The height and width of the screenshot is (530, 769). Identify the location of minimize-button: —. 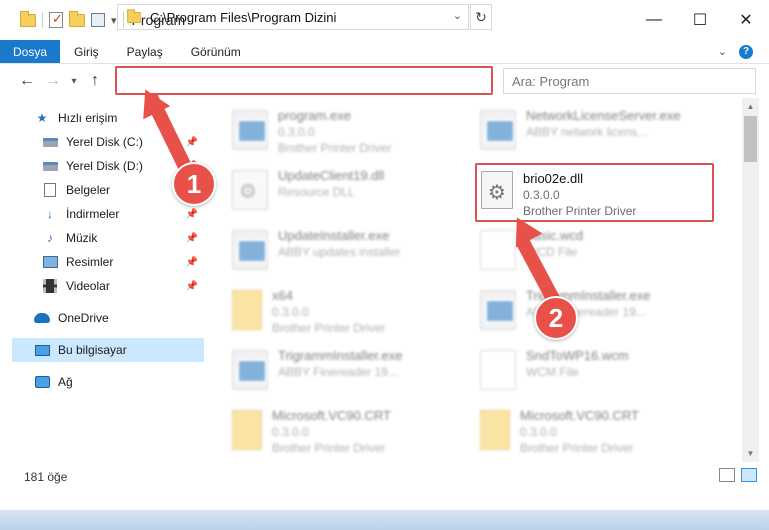
(654, 20).